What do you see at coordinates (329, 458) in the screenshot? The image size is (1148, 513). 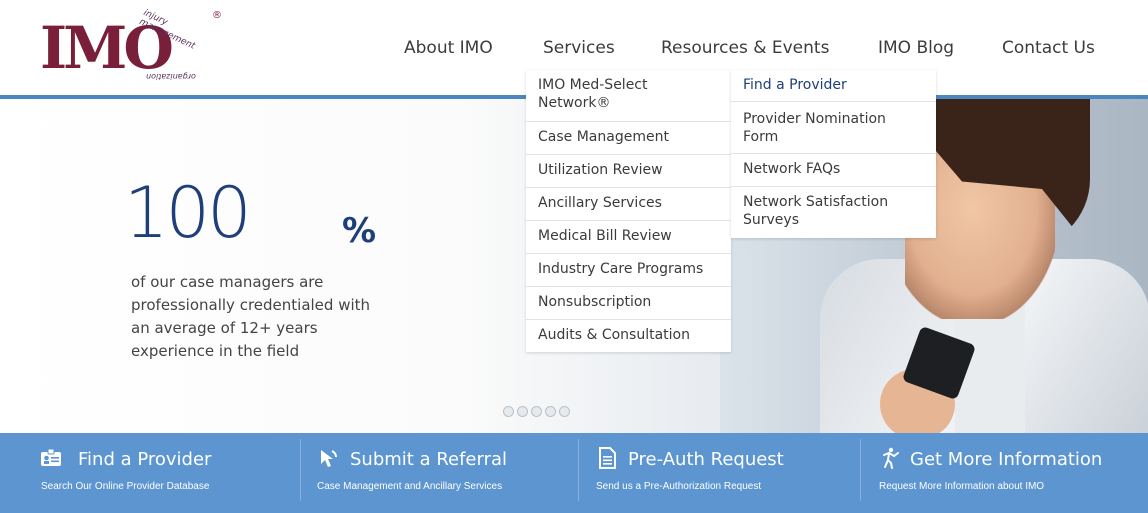 I see `mouse-cursor-icon` at bounding box center [329, 458].